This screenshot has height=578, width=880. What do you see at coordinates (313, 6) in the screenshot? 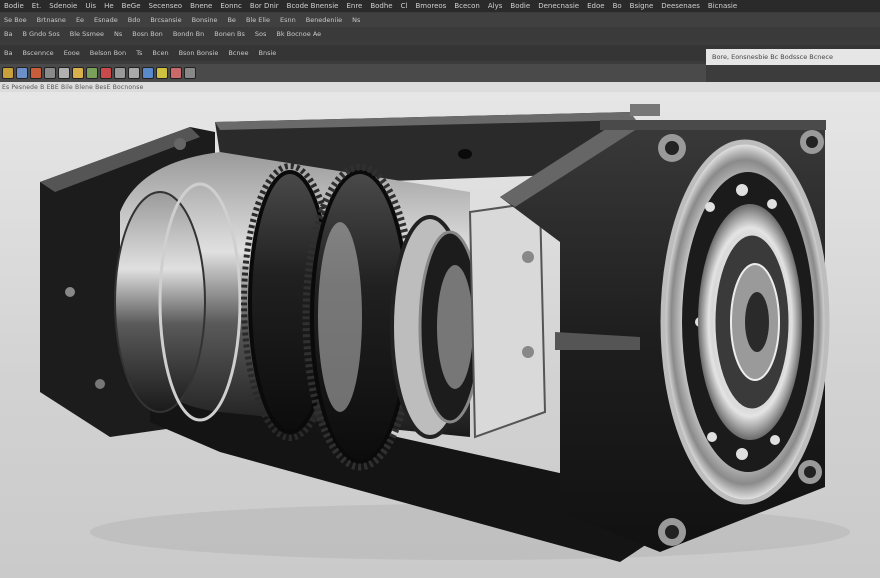
I see `menu-item-10: Bcode Bnensie` at bounding box center [313, 6].